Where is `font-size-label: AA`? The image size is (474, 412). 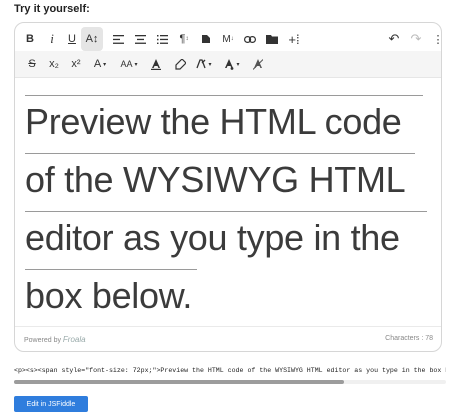
font-size-label: AA is located at coordinates (126, 64).